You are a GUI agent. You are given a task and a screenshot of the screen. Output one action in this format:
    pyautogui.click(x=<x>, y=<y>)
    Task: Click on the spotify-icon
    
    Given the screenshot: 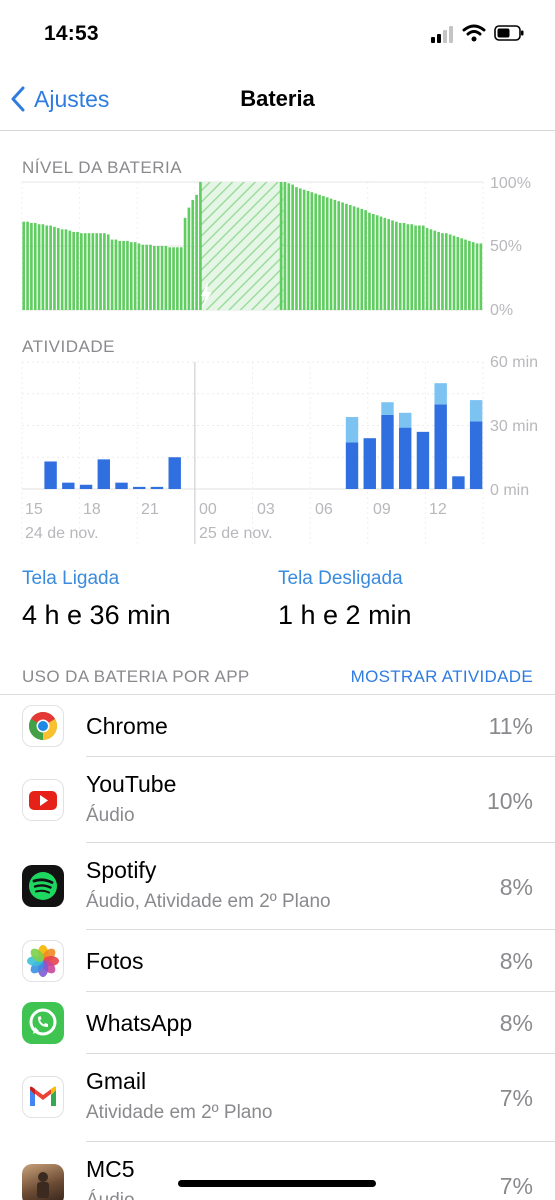 What is the action you would take?
    pyautogui.click(x=43, y=886)
    